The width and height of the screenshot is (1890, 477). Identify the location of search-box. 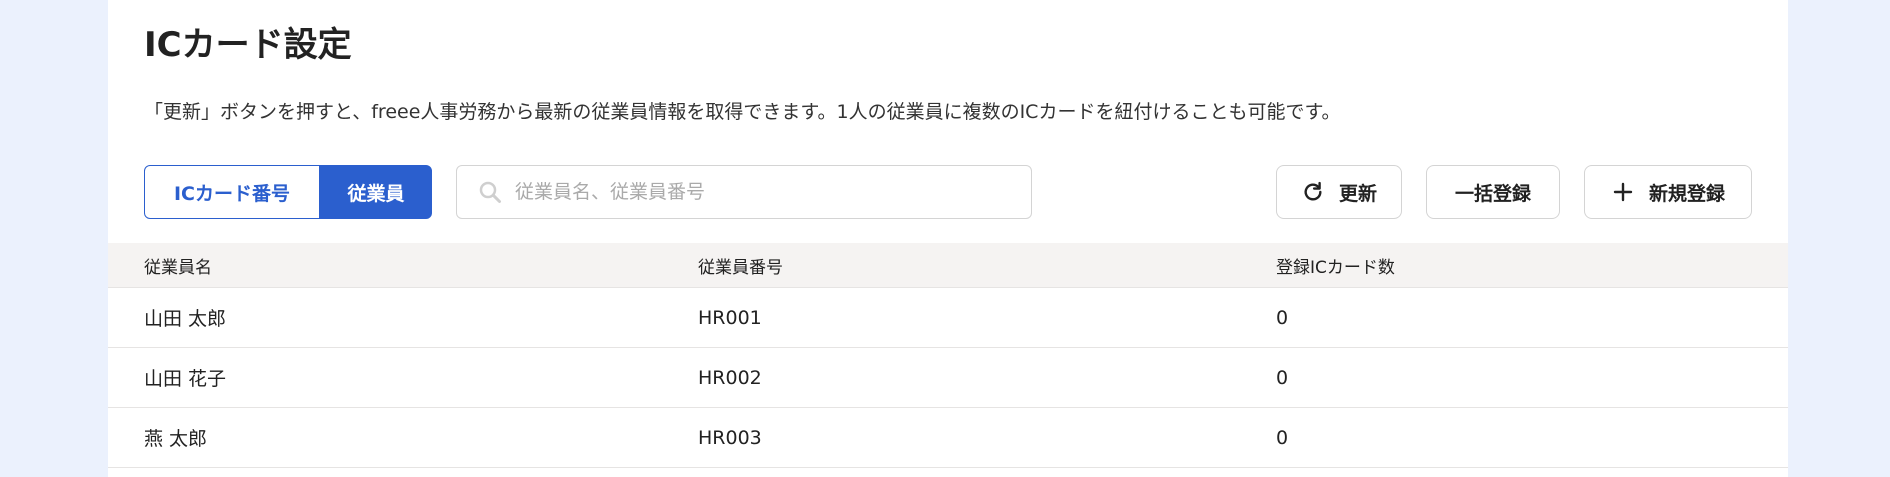
(744, 192).